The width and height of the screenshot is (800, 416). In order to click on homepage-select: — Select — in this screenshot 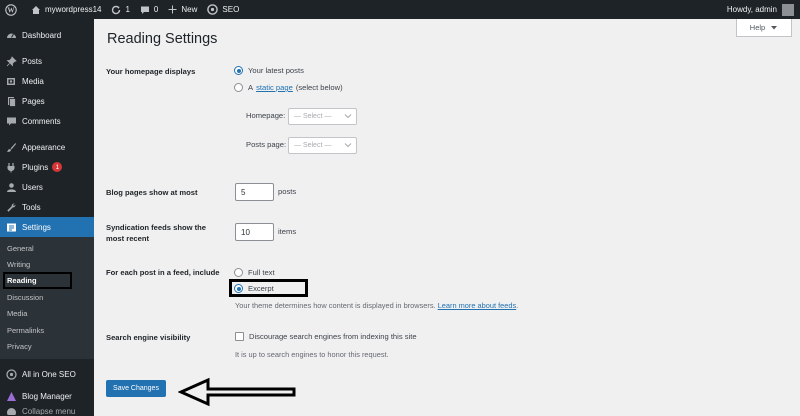, I will do `click(322, 116)`.